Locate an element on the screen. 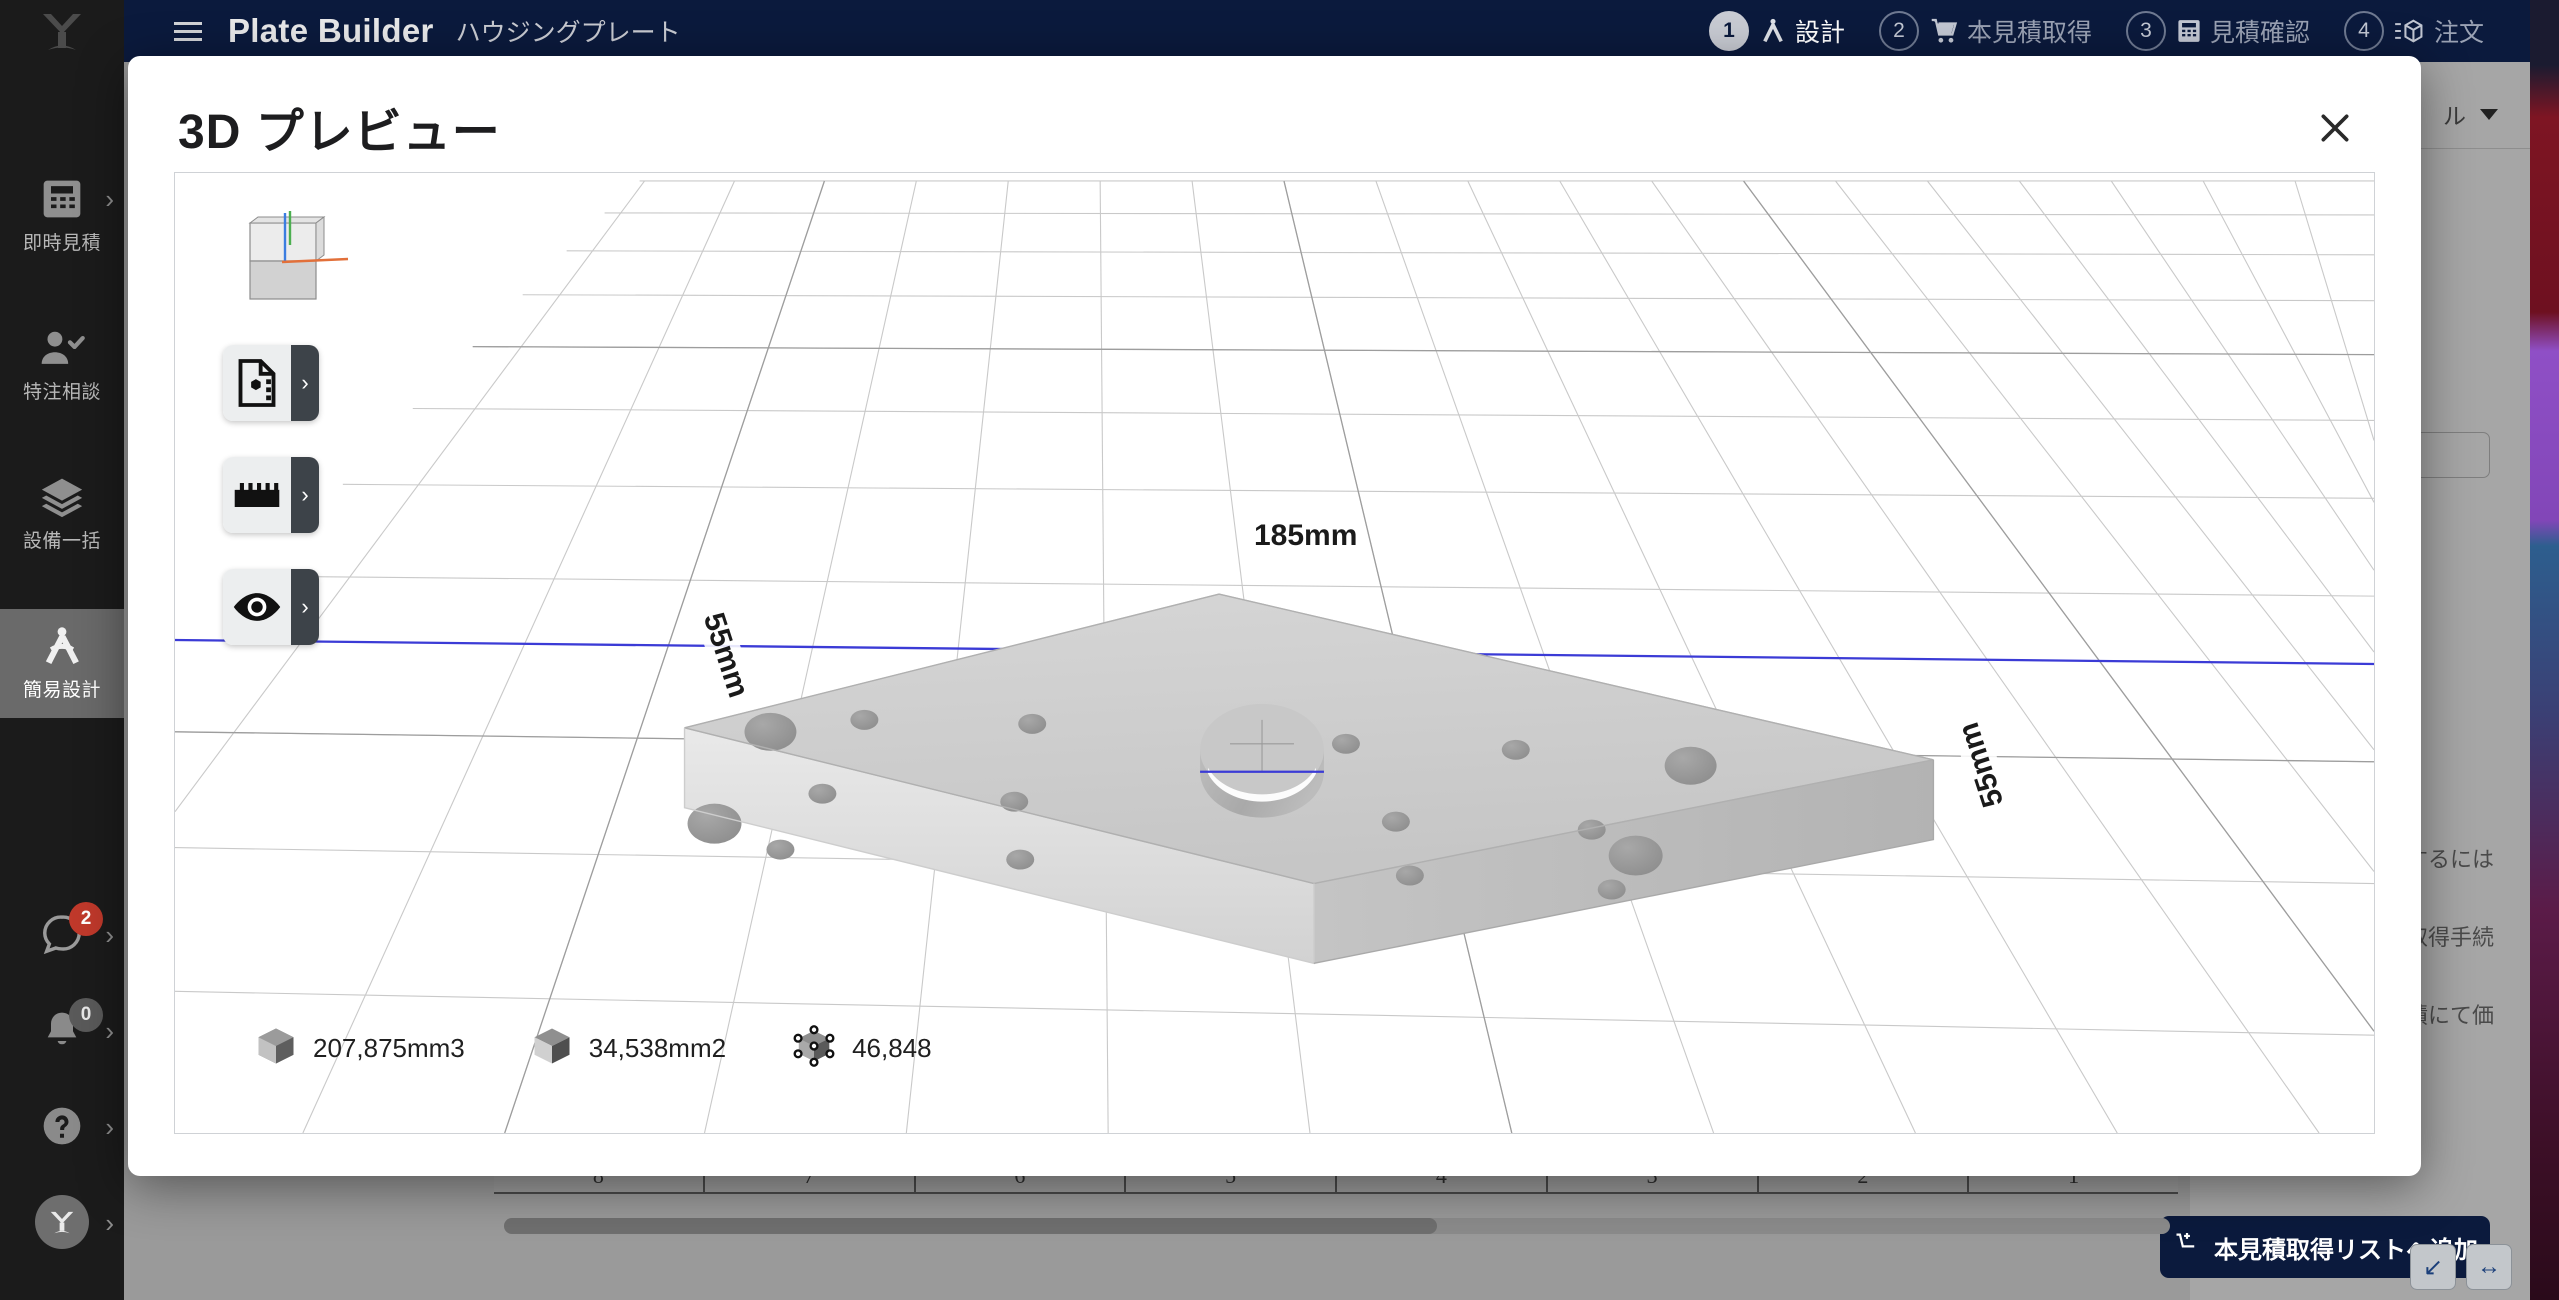 The width and height of the screenshot is (2559, 1300). stat-volume: 207,875mm3 is located at coordinates (360, 1048).